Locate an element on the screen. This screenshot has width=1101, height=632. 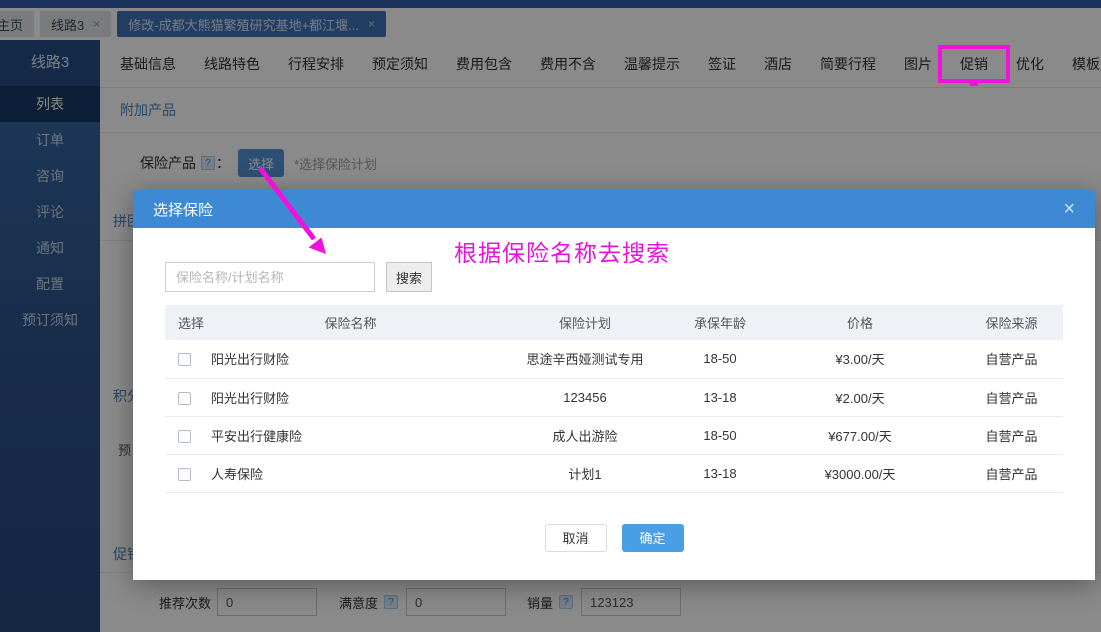
insurance-search-row: 搜索 is located at coordinates (614, 277).